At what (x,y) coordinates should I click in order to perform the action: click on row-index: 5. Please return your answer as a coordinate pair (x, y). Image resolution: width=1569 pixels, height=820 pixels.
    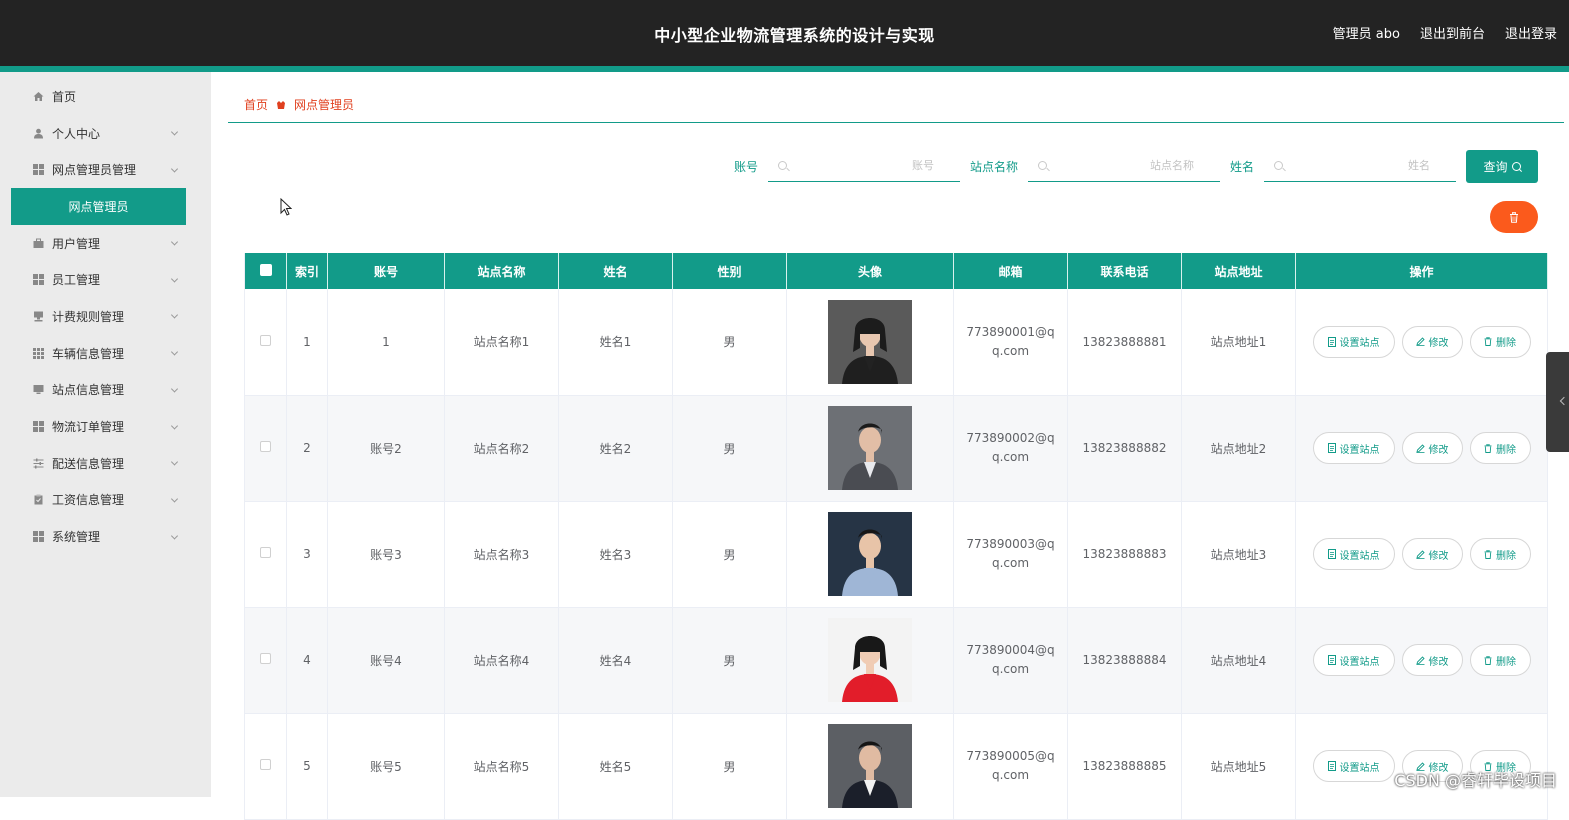
    Looking at the image, I should click on (307, 766).